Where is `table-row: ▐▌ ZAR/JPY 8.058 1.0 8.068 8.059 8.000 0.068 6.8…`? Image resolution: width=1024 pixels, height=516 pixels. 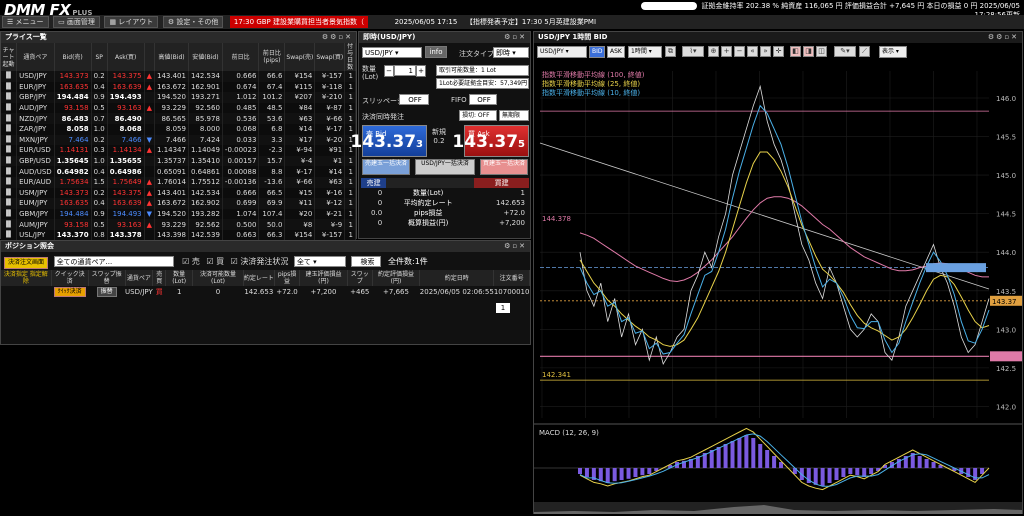 table-row: ▐▌ ZAR/JPY 8.058 1.0 8.068 8.059 8.000 0.068 6.8… is located at coordinates (178, 129).